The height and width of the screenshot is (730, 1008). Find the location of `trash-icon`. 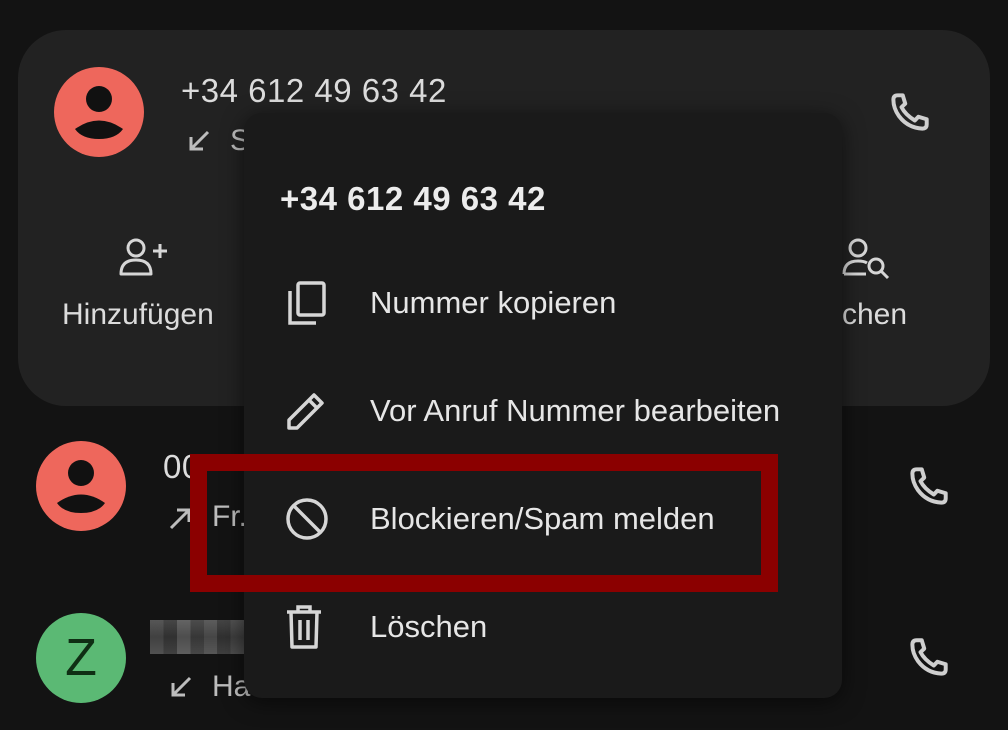

trash-icon is located at coordinates (304, 627).